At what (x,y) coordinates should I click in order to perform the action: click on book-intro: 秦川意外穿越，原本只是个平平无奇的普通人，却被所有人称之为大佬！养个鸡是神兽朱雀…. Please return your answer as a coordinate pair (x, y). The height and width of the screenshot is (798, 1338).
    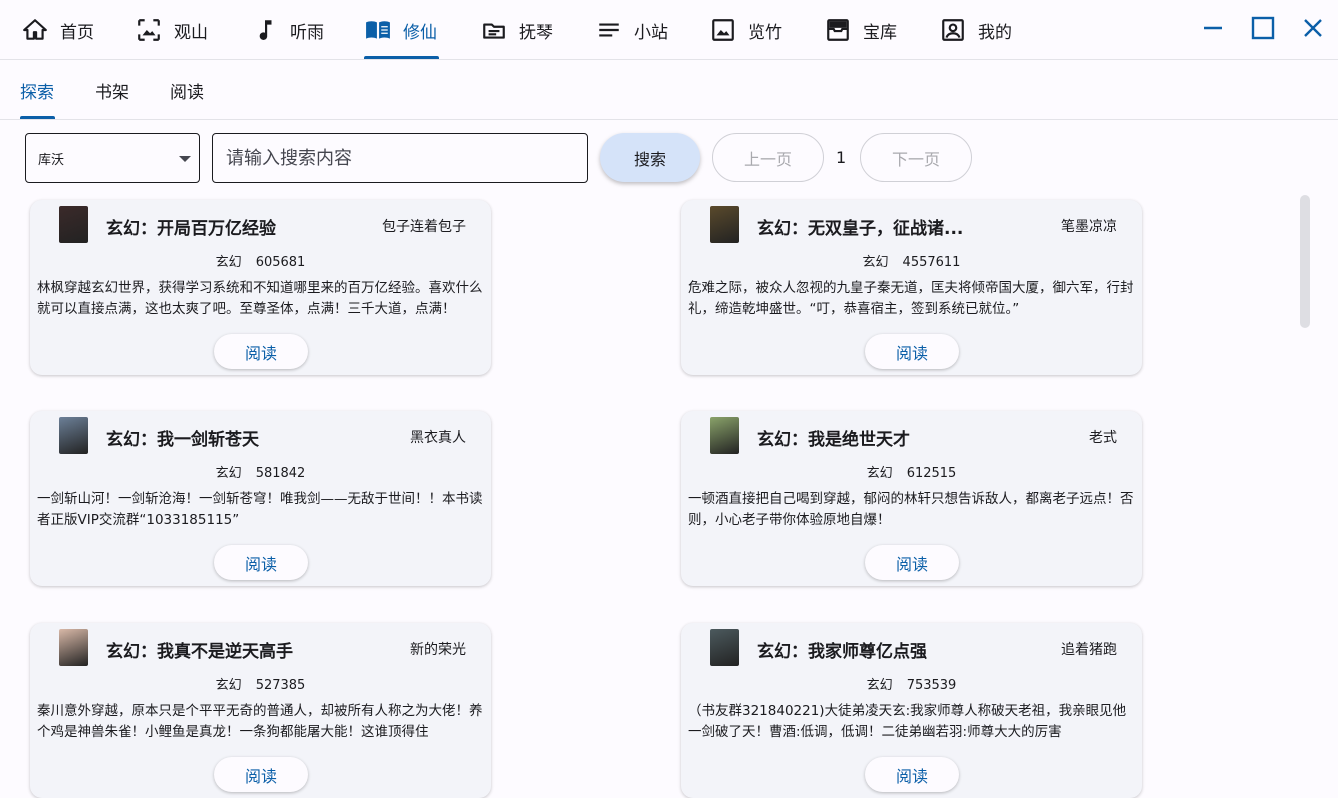
    Looking at the image, I should click on (260, 721).